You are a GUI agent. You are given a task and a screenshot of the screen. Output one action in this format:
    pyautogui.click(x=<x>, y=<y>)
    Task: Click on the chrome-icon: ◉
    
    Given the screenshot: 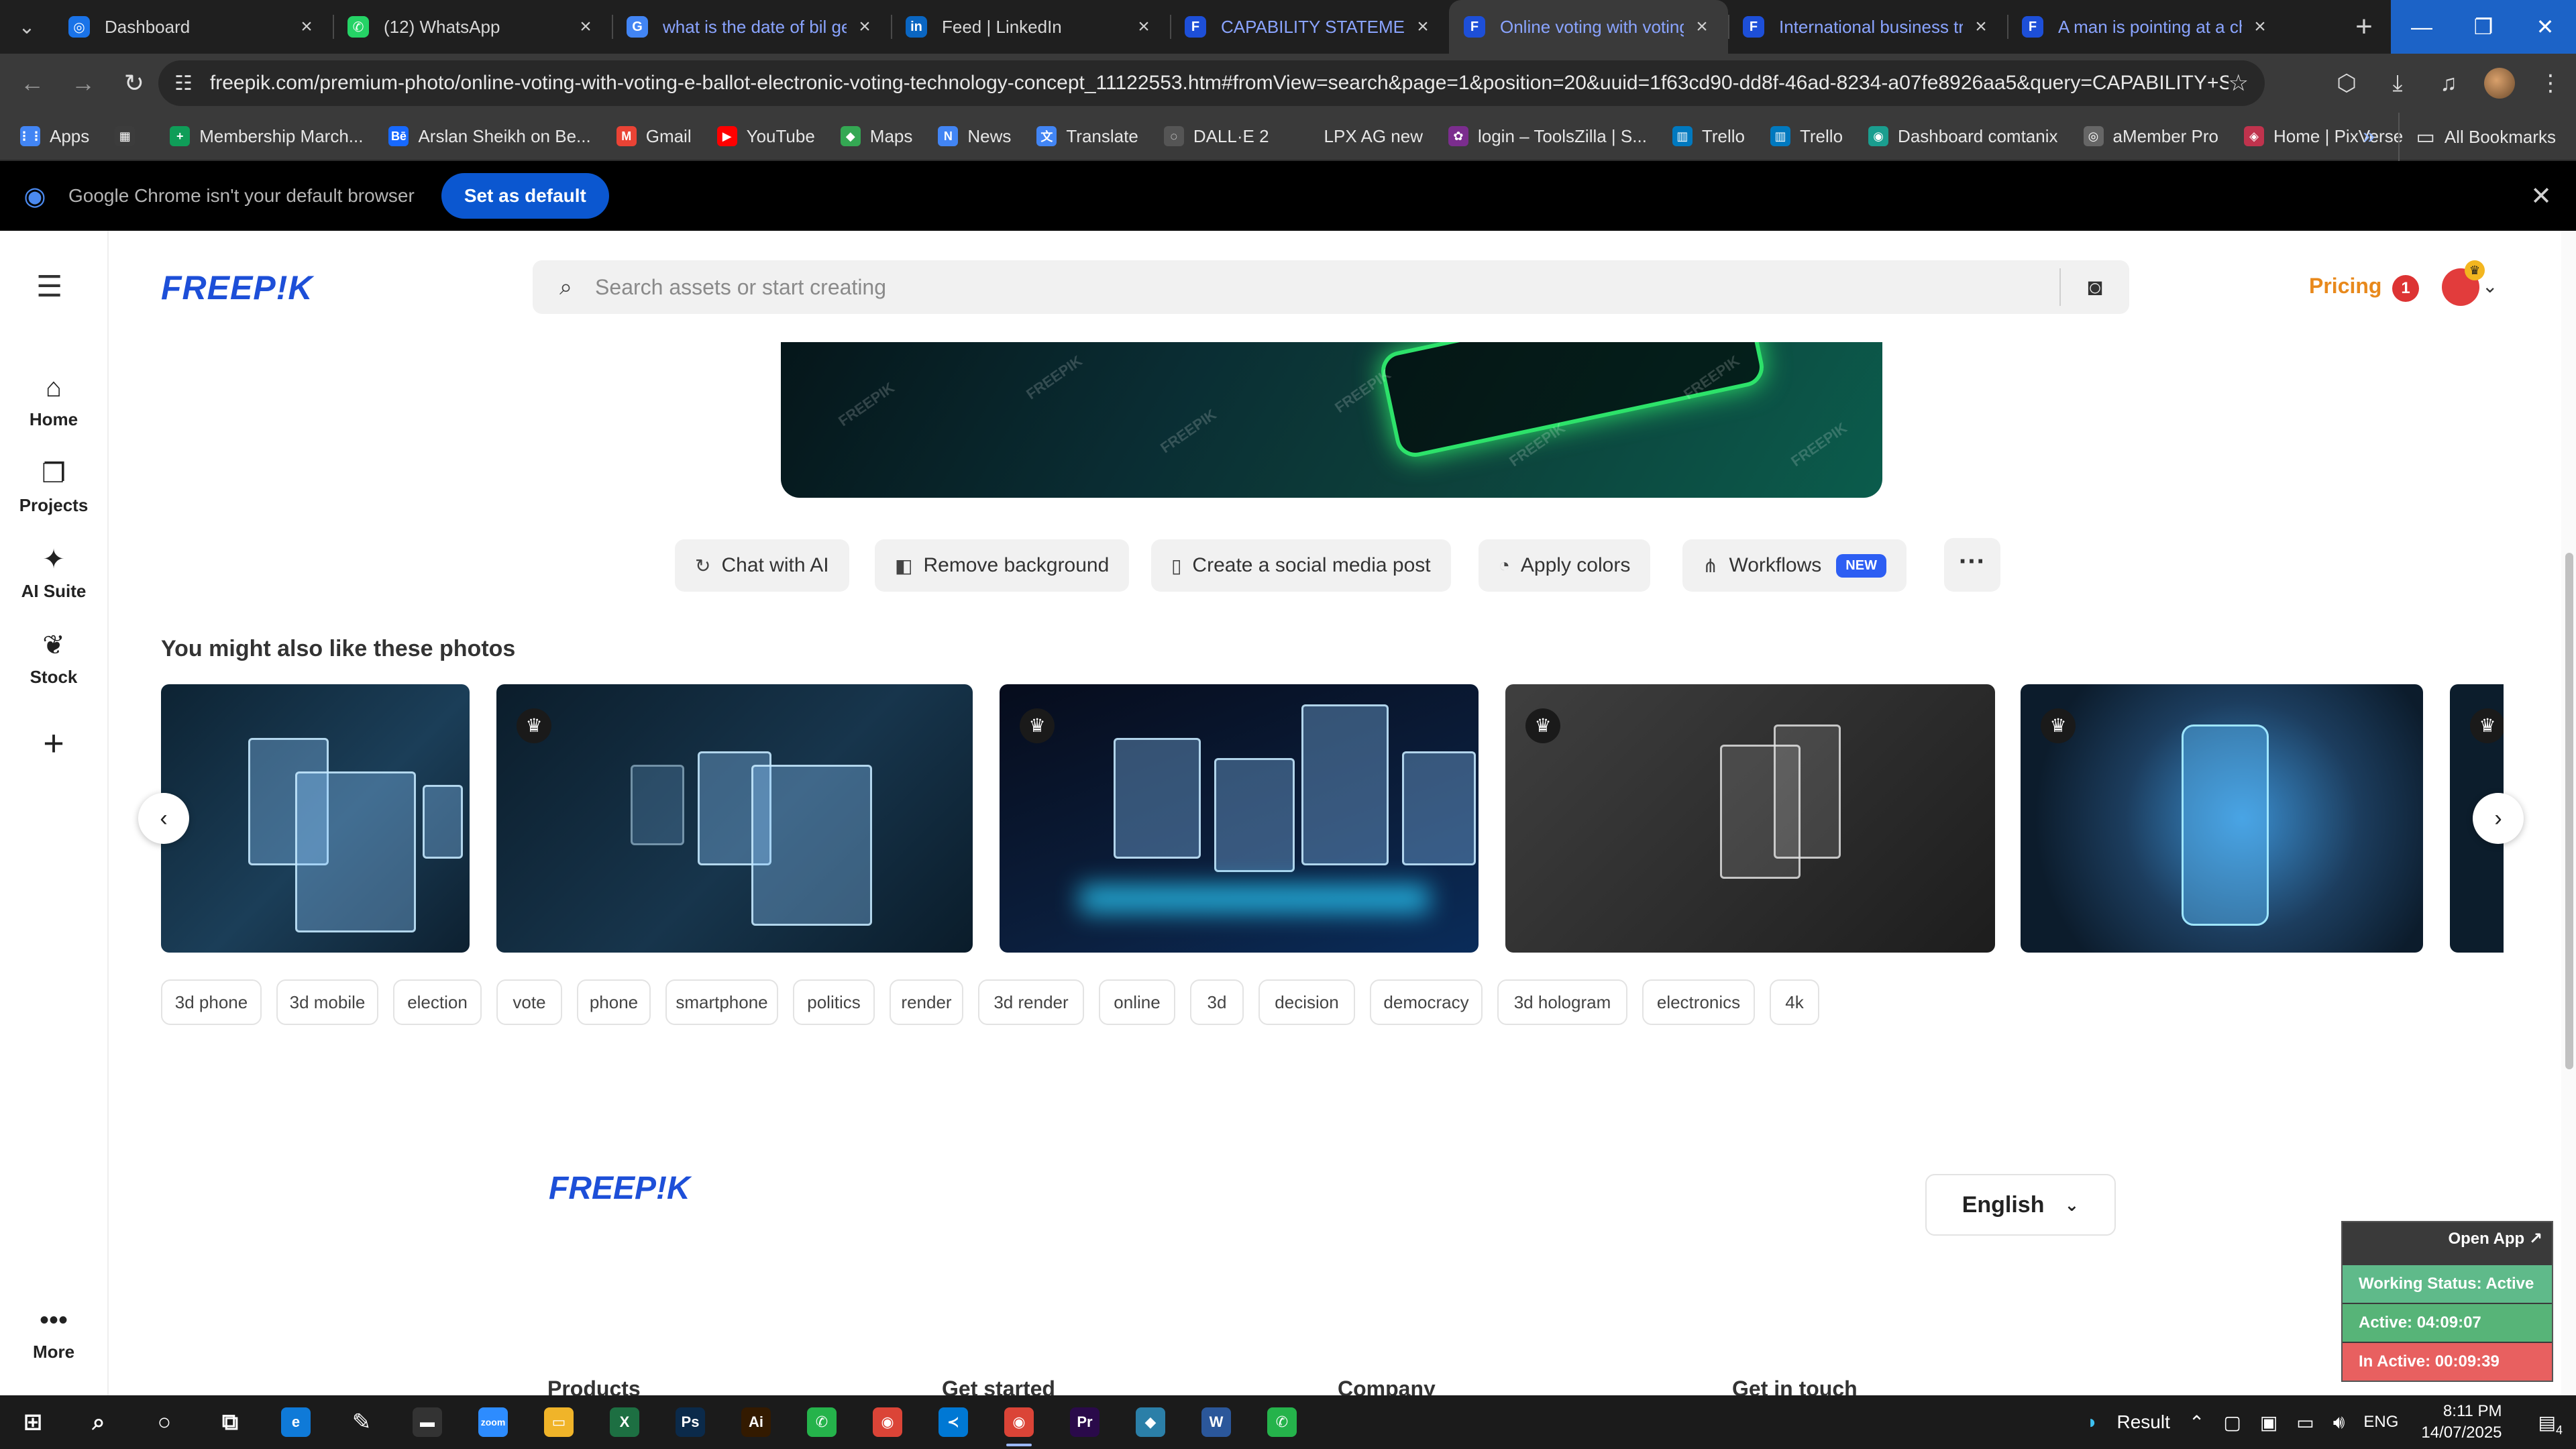 What is the action you would take?
    pyautogui.click(x=887, y=1422)
    